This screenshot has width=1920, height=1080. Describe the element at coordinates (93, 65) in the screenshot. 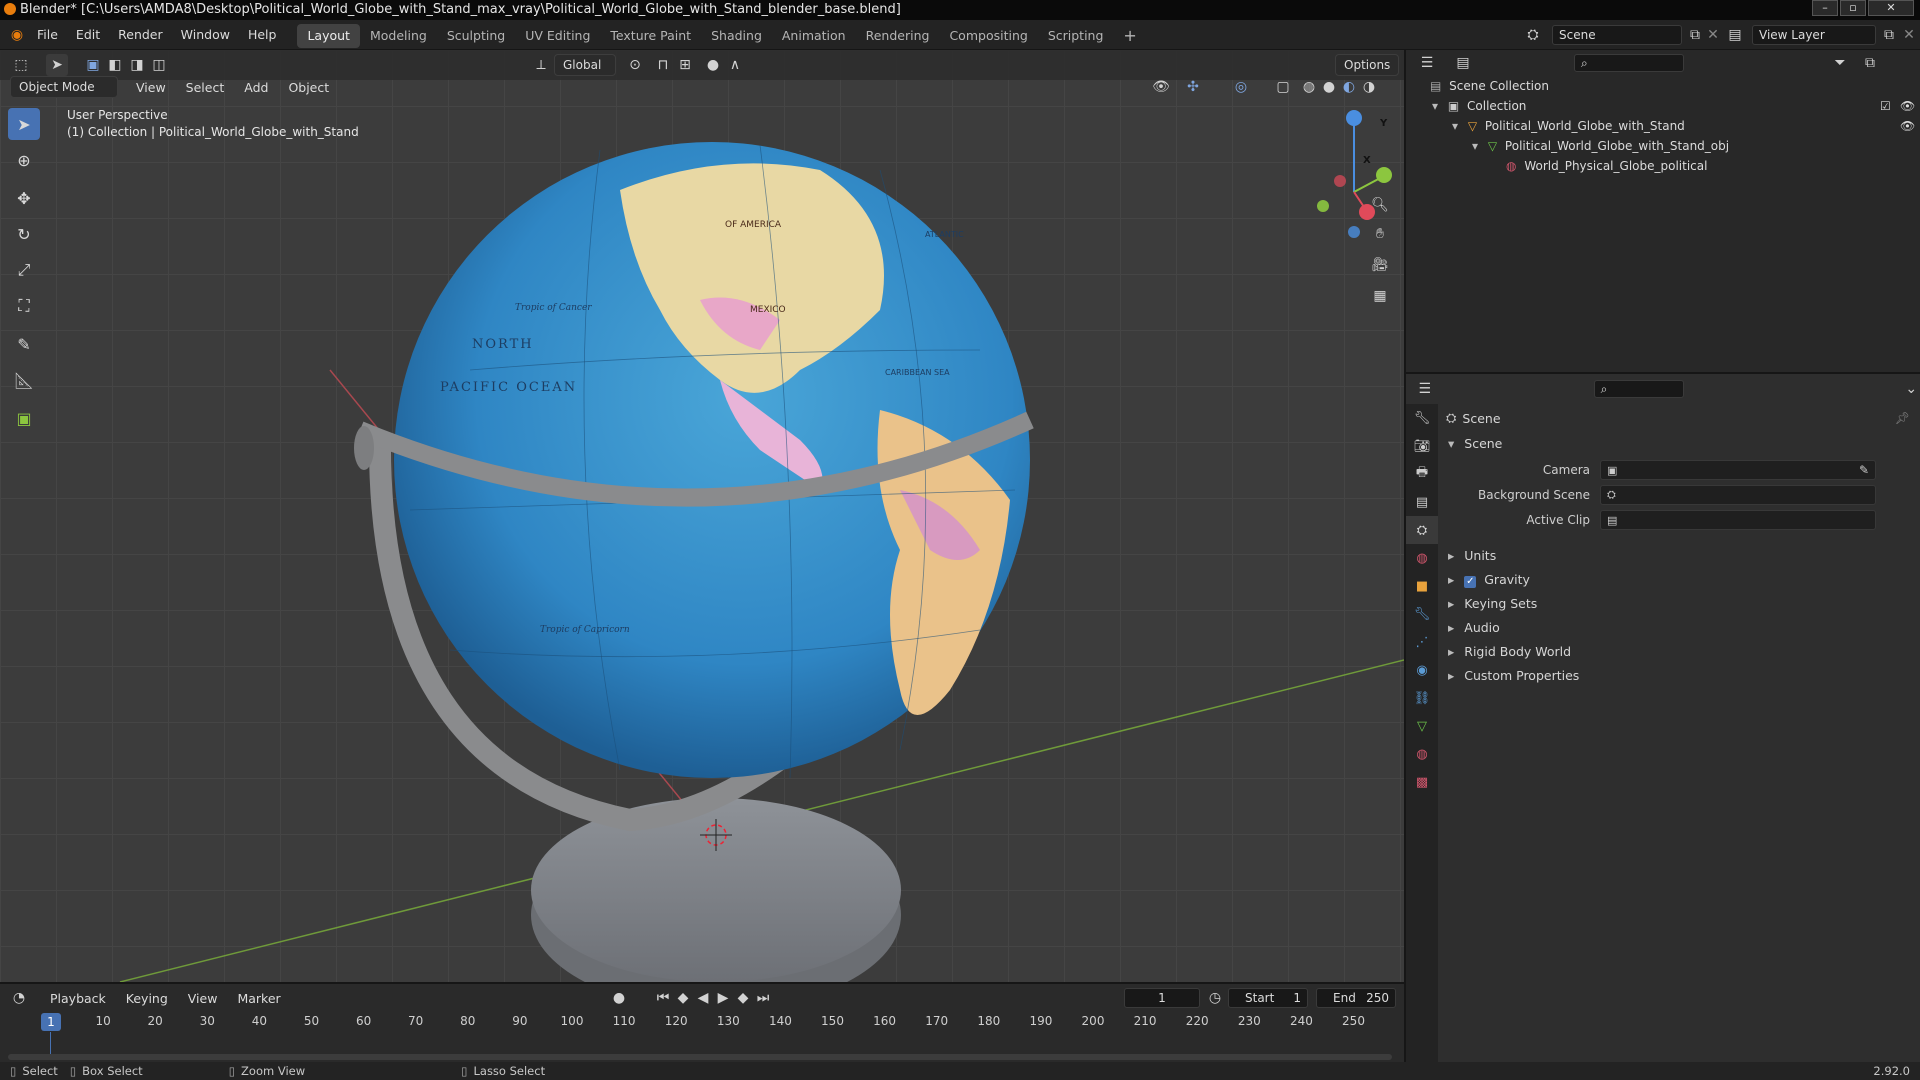

I see `select-mode-new-icon: ▣` at that location.